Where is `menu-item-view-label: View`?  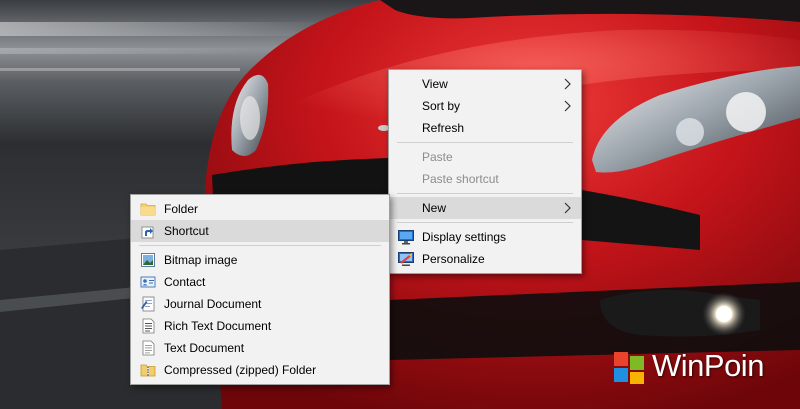 menu-item-view-label: View is located at coordinates (435, 84).